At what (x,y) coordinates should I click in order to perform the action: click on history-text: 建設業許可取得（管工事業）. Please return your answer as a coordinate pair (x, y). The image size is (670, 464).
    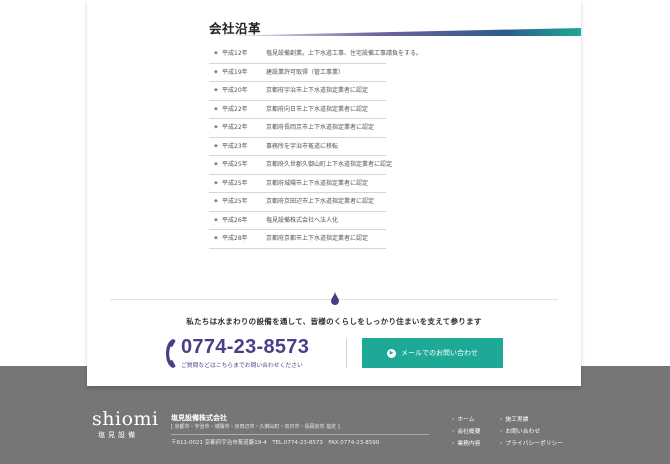
    Looking at the image, I should click on (305, 72).